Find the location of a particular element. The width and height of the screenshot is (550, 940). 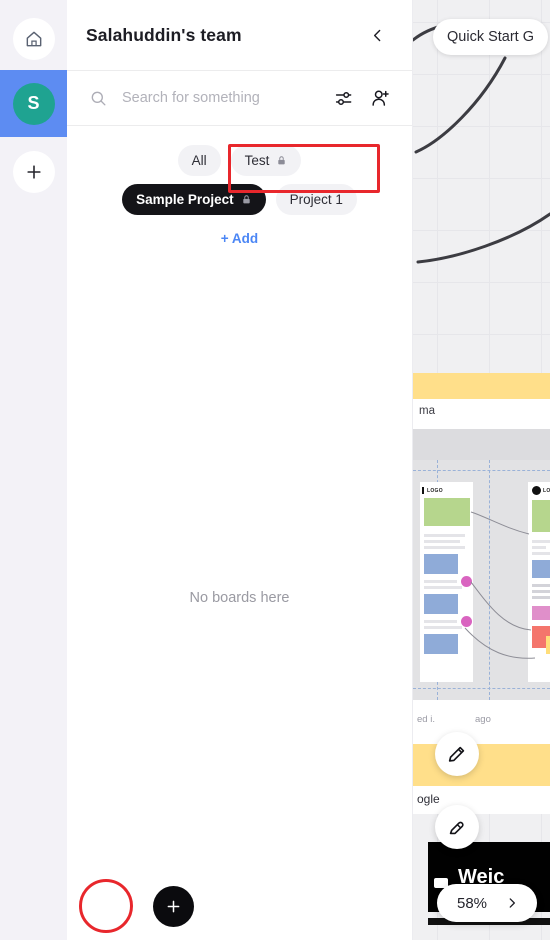

canvas-gray-strip is located at coordinates (481, 444).